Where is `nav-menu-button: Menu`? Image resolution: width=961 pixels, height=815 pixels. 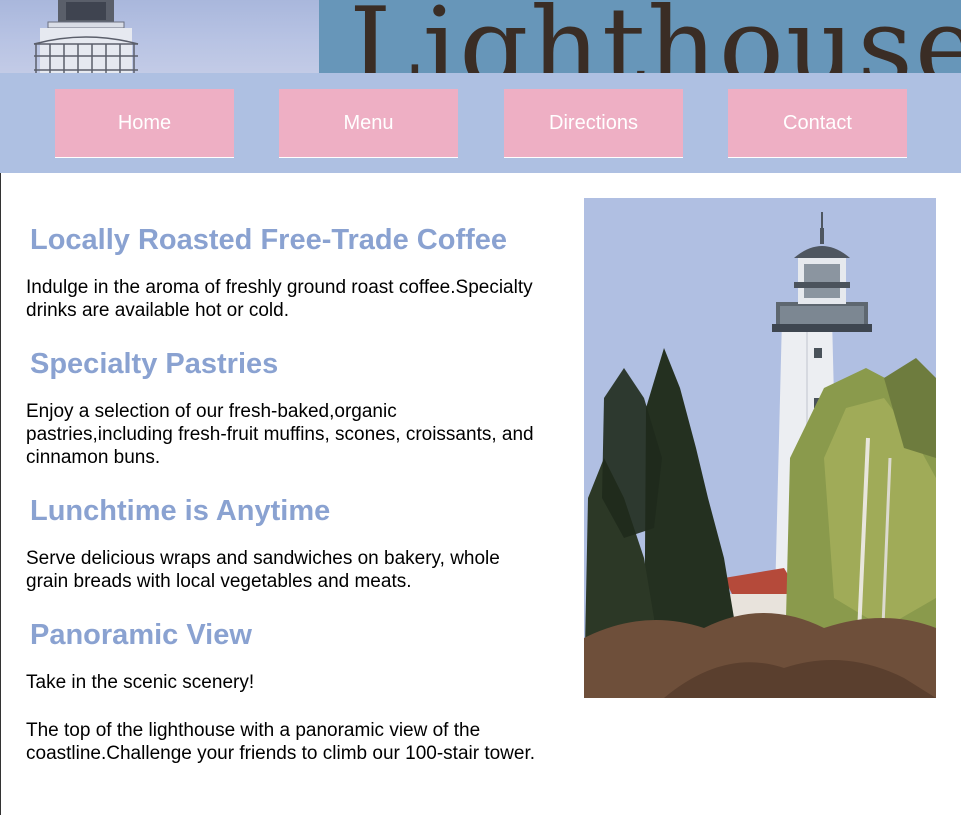 nav-menu-button: Menu is located at coordinates (368, 123).